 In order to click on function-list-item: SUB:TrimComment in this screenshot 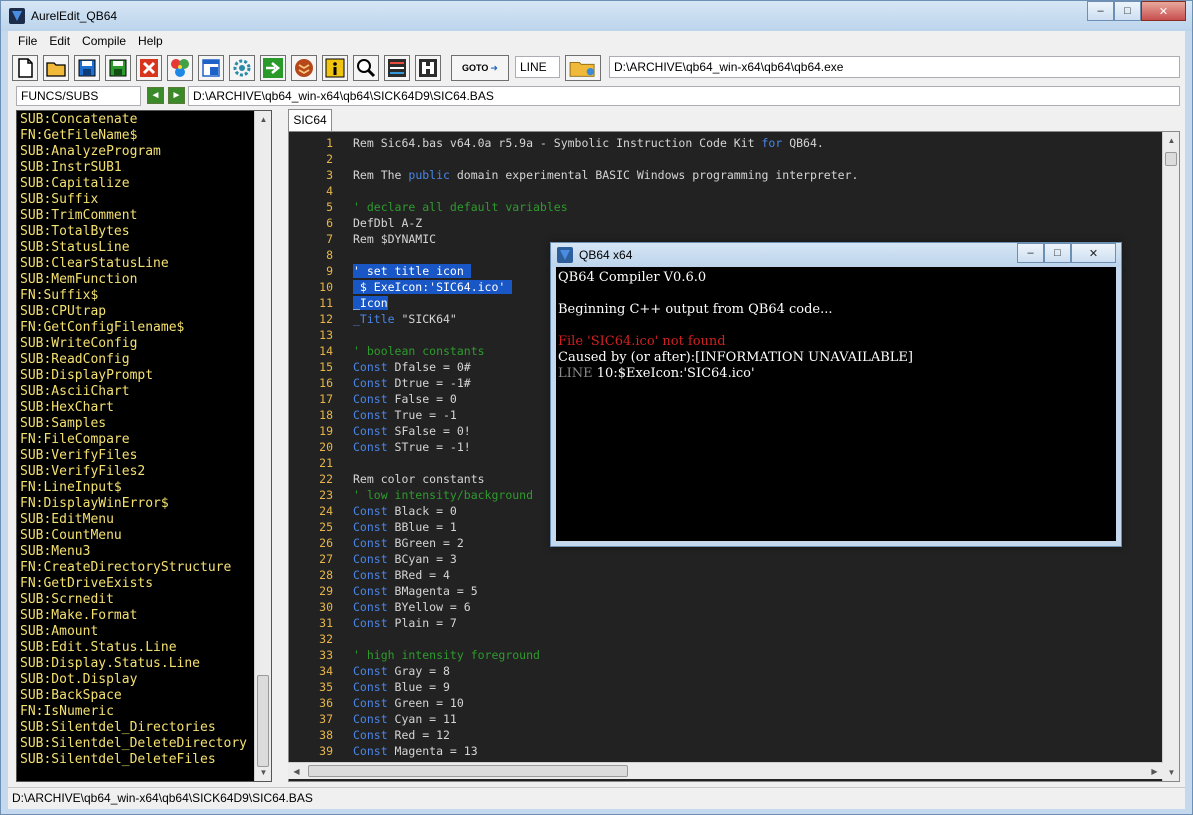, I will do `click(136, 216)`.